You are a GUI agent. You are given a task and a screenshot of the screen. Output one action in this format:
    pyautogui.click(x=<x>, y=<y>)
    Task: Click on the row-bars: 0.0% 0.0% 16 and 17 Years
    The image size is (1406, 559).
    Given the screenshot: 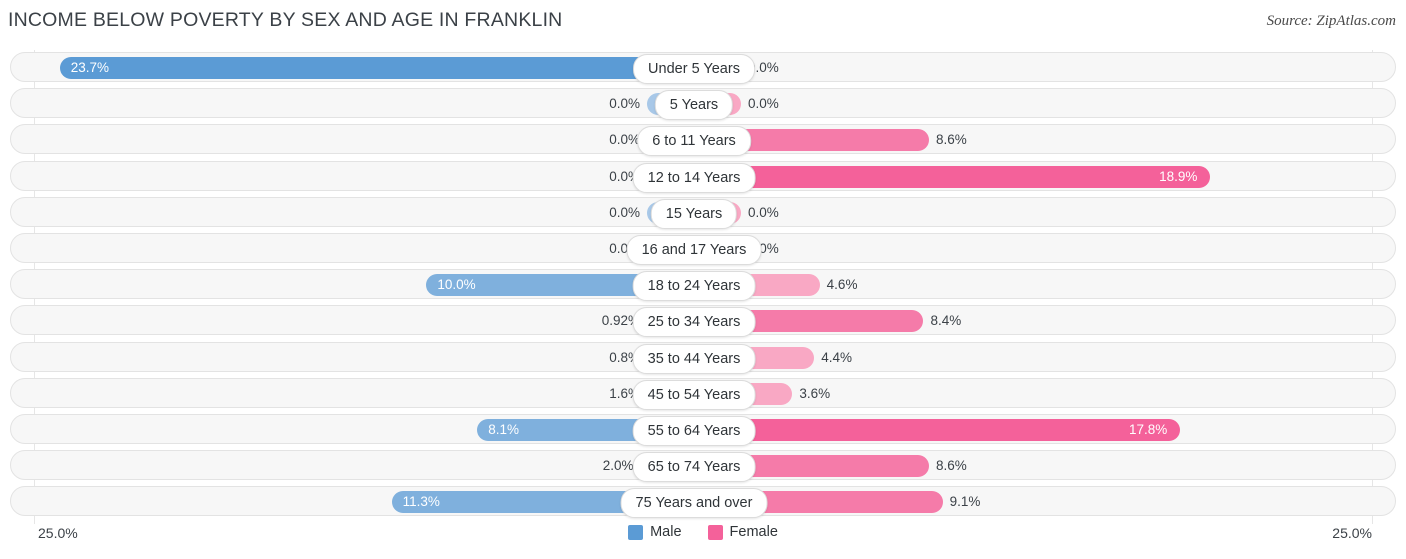 What is the action you would take?
    pyautogui.click(x=704, y=249)
    